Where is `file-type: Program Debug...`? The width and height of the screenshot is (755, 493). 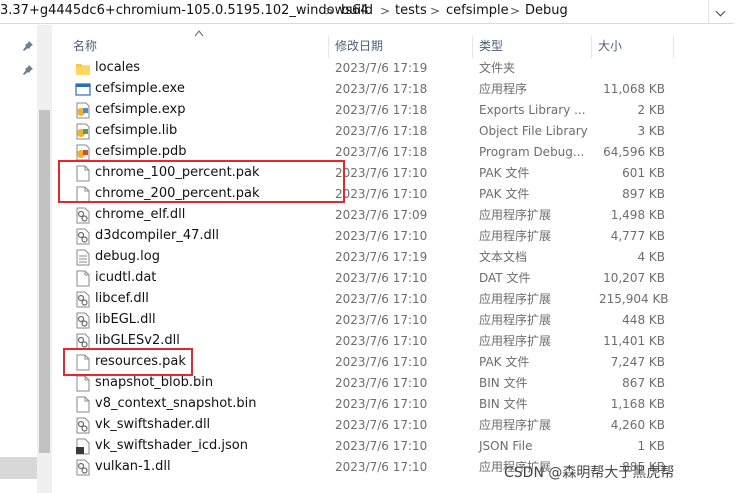
file-type: Program Debug... is located at coordinates (532, 152).